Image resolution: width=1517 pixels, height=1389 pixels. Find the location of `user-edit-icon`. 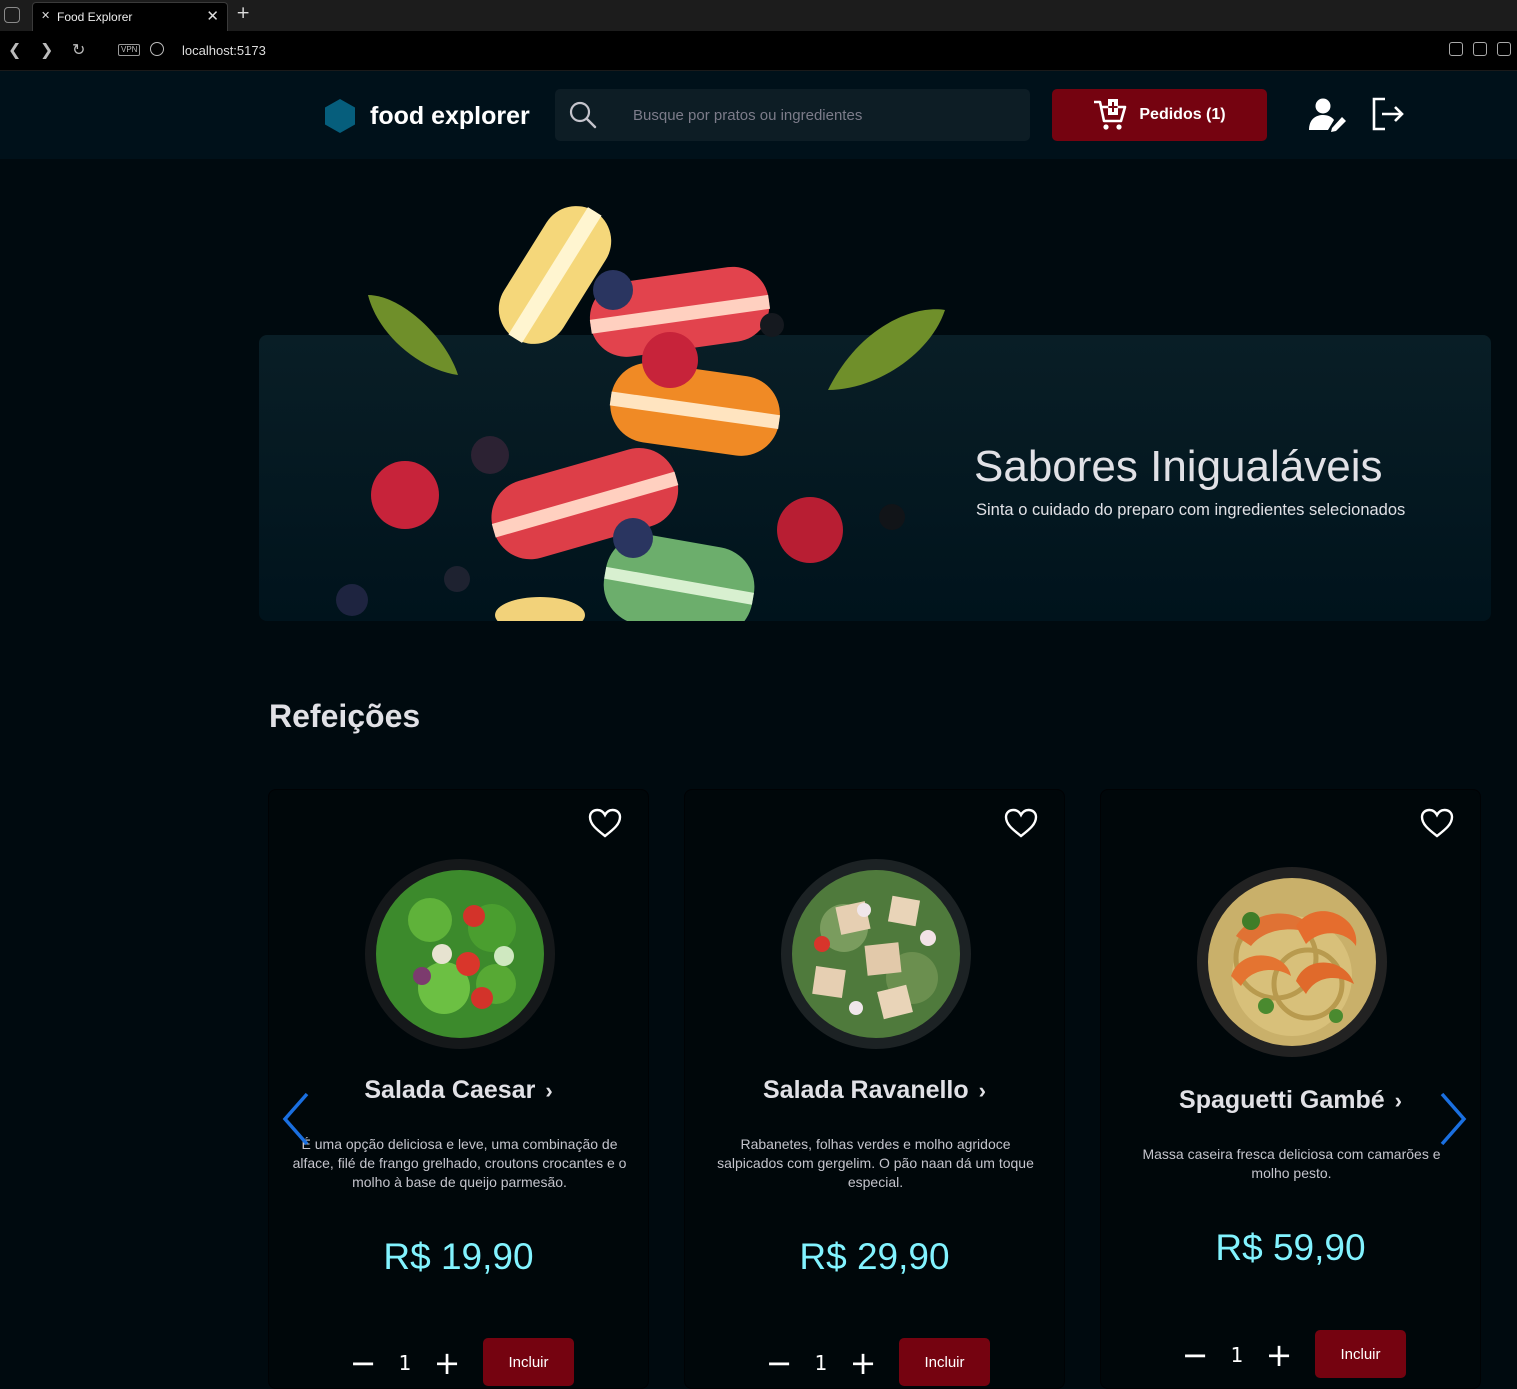

user-edit-icon is located at coordinates (1327, 115).